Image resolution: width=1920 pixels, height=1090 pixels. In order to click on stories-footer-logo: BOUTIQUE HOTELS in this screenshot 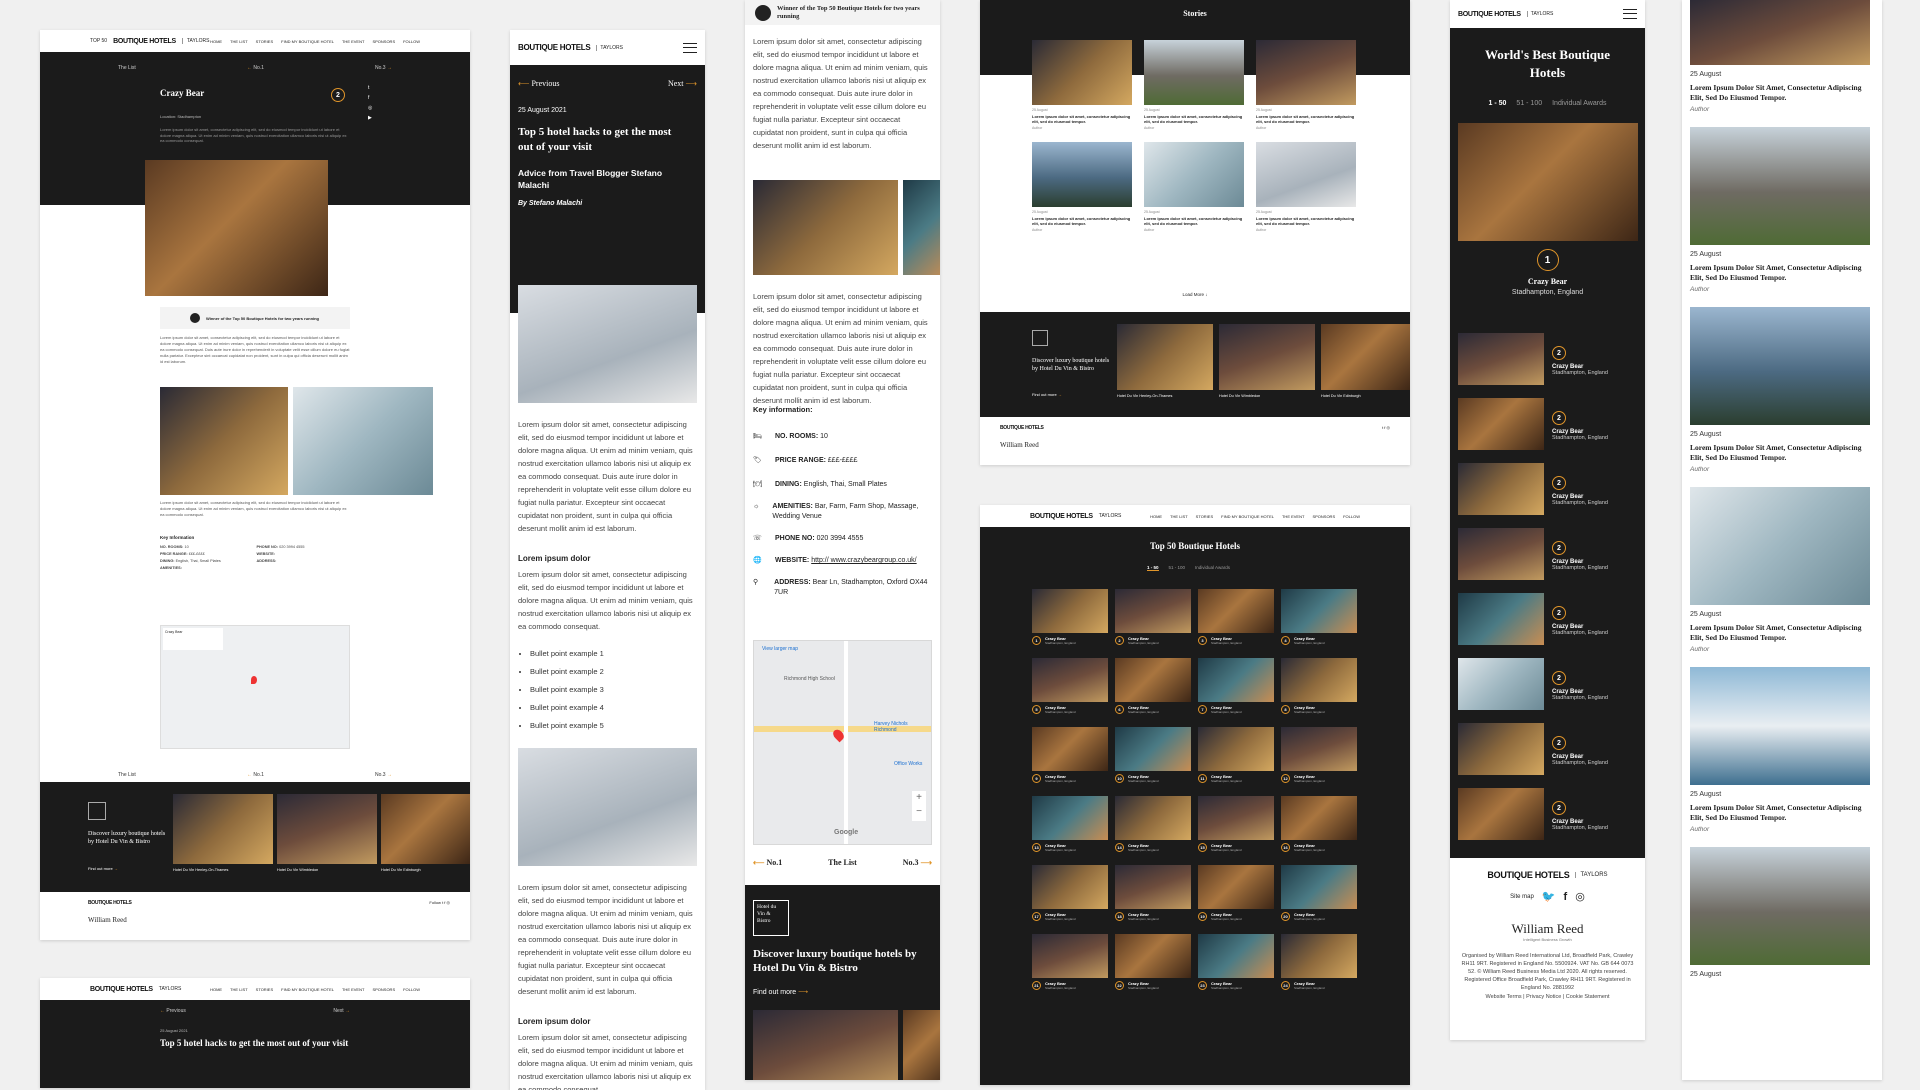, I will do `click(1195, 428)`.